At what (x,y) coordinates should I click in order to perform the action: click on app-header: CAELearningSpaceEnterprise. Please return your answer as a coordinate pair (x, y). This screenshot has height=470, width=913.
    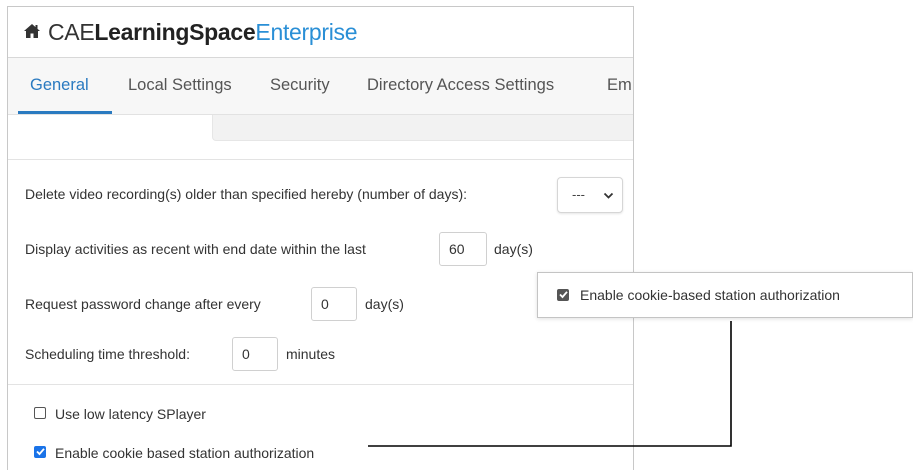
    Looking at the image, I should click on (320, 32).